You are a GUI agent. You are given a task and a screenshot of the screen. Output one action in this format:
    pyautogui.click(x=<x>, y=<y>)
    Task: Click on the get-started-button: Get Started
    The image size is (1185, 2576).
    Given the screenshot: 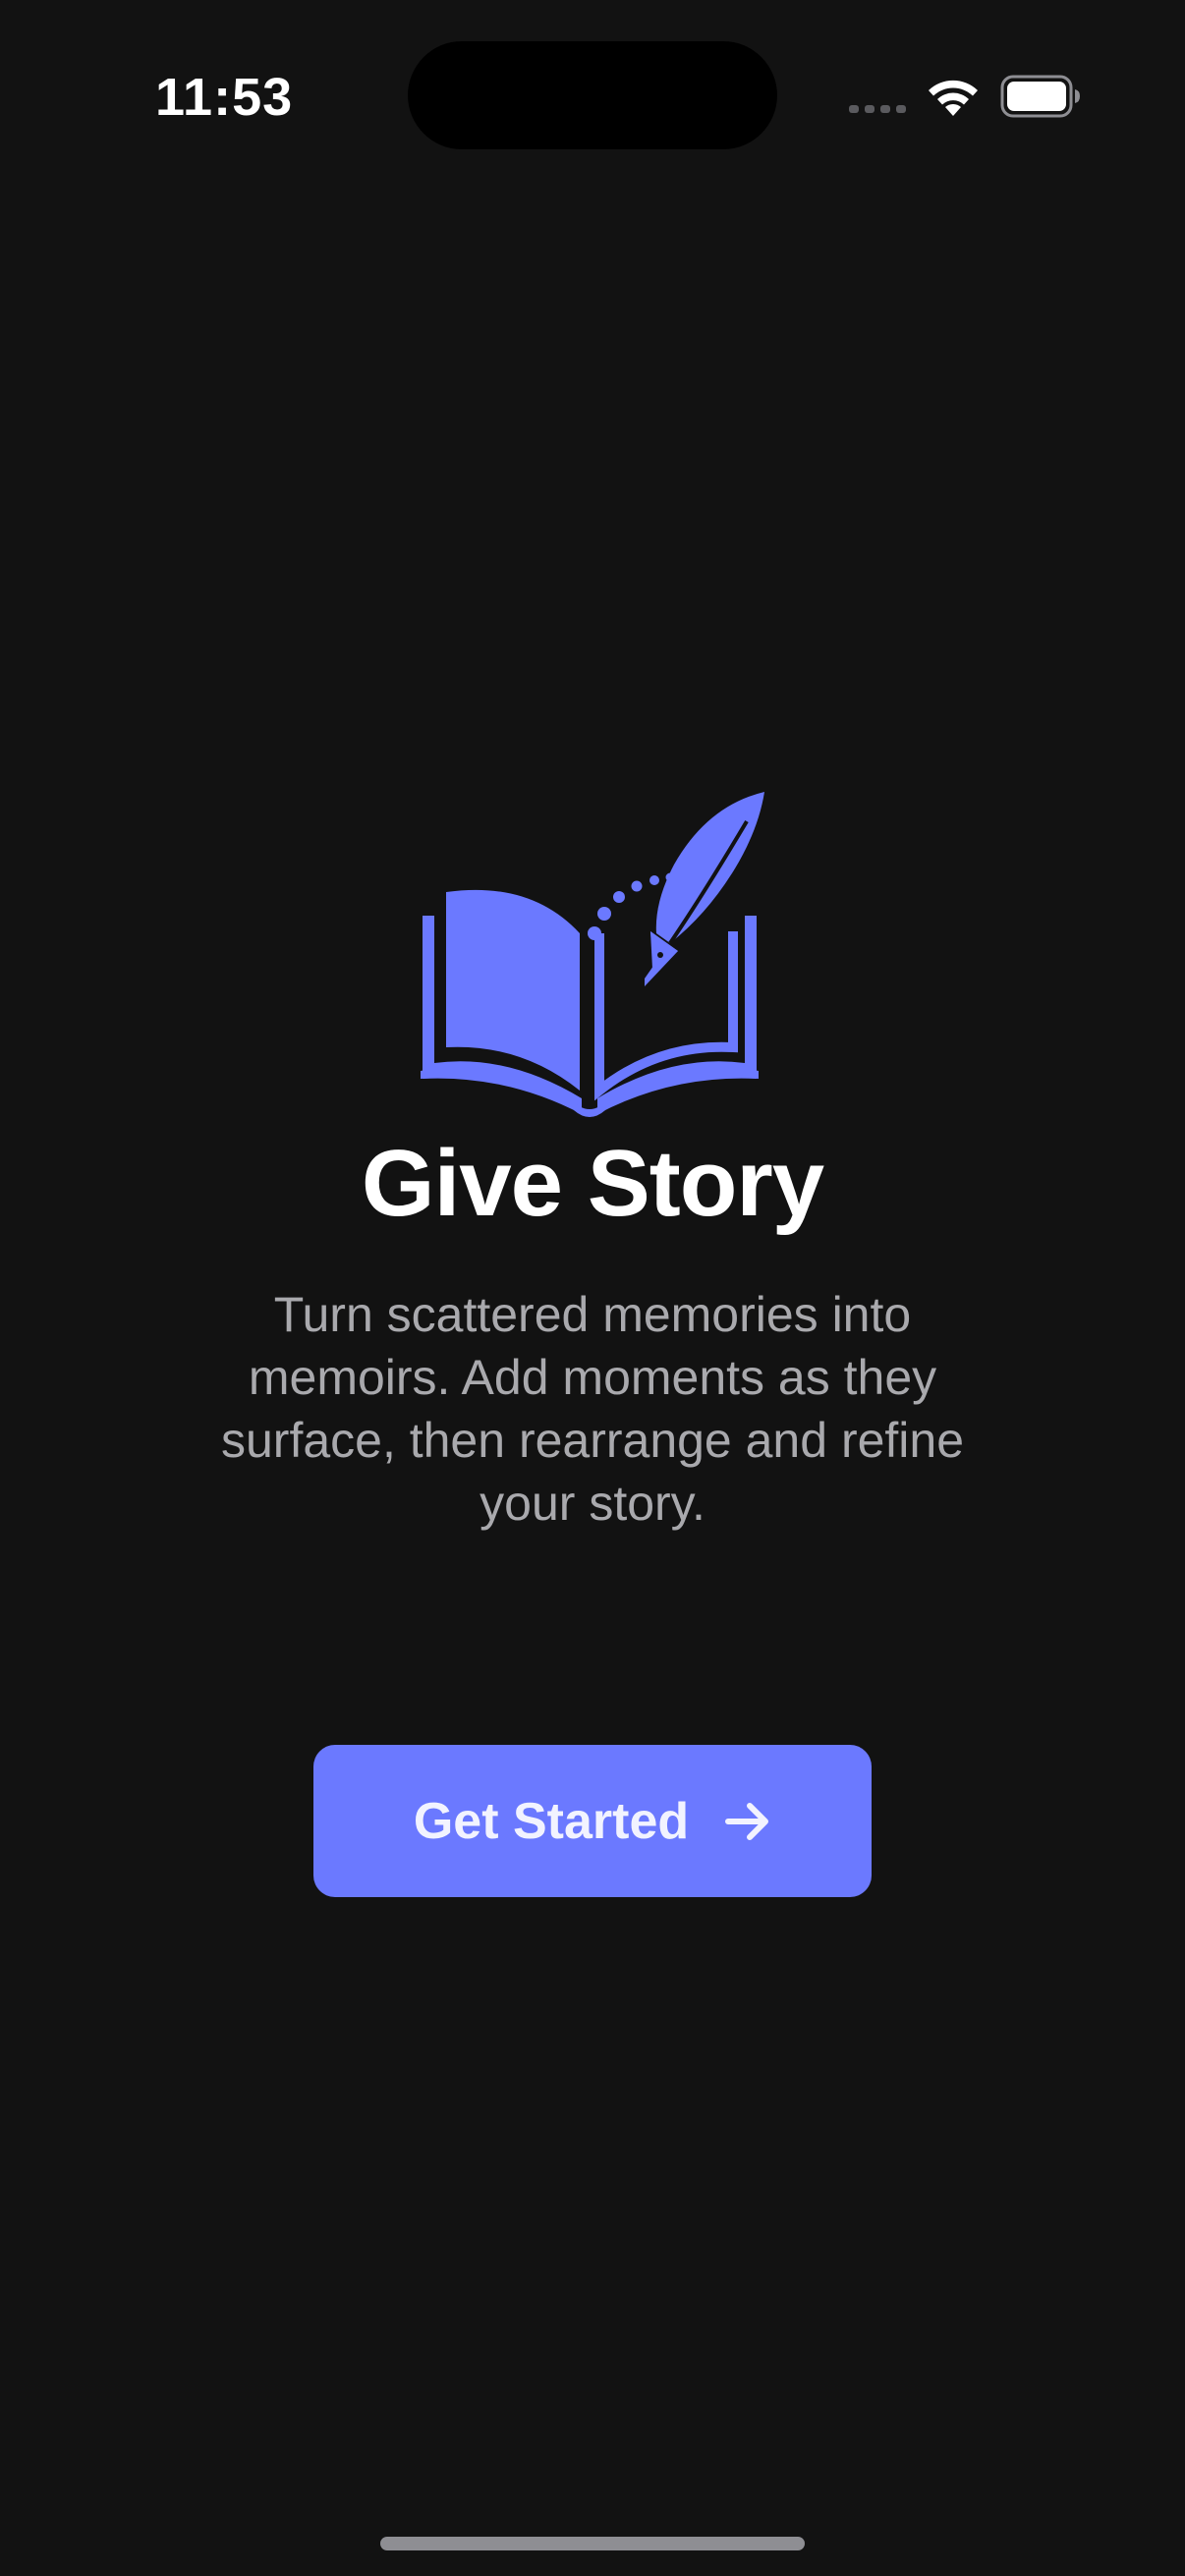 What is the action you would take?
    pyautogui.click(x=592, y=1821)
    